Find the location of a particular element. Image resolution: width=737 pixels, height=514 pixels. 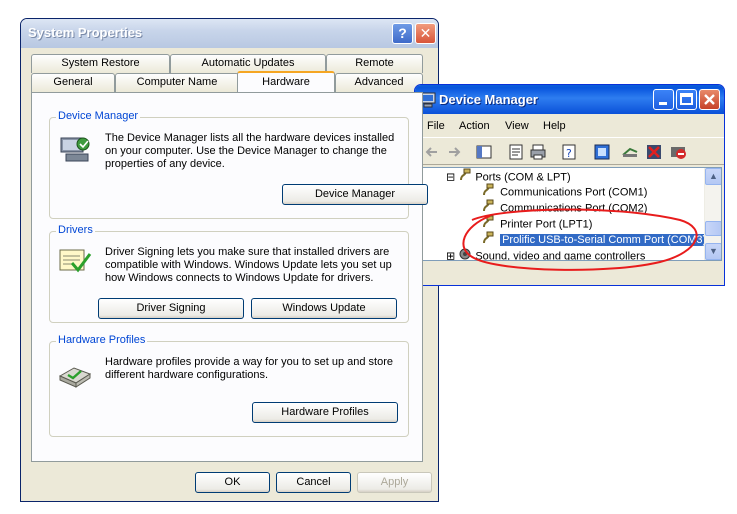

drivers-group-label: Drivers is located at coordinates (75, 230).